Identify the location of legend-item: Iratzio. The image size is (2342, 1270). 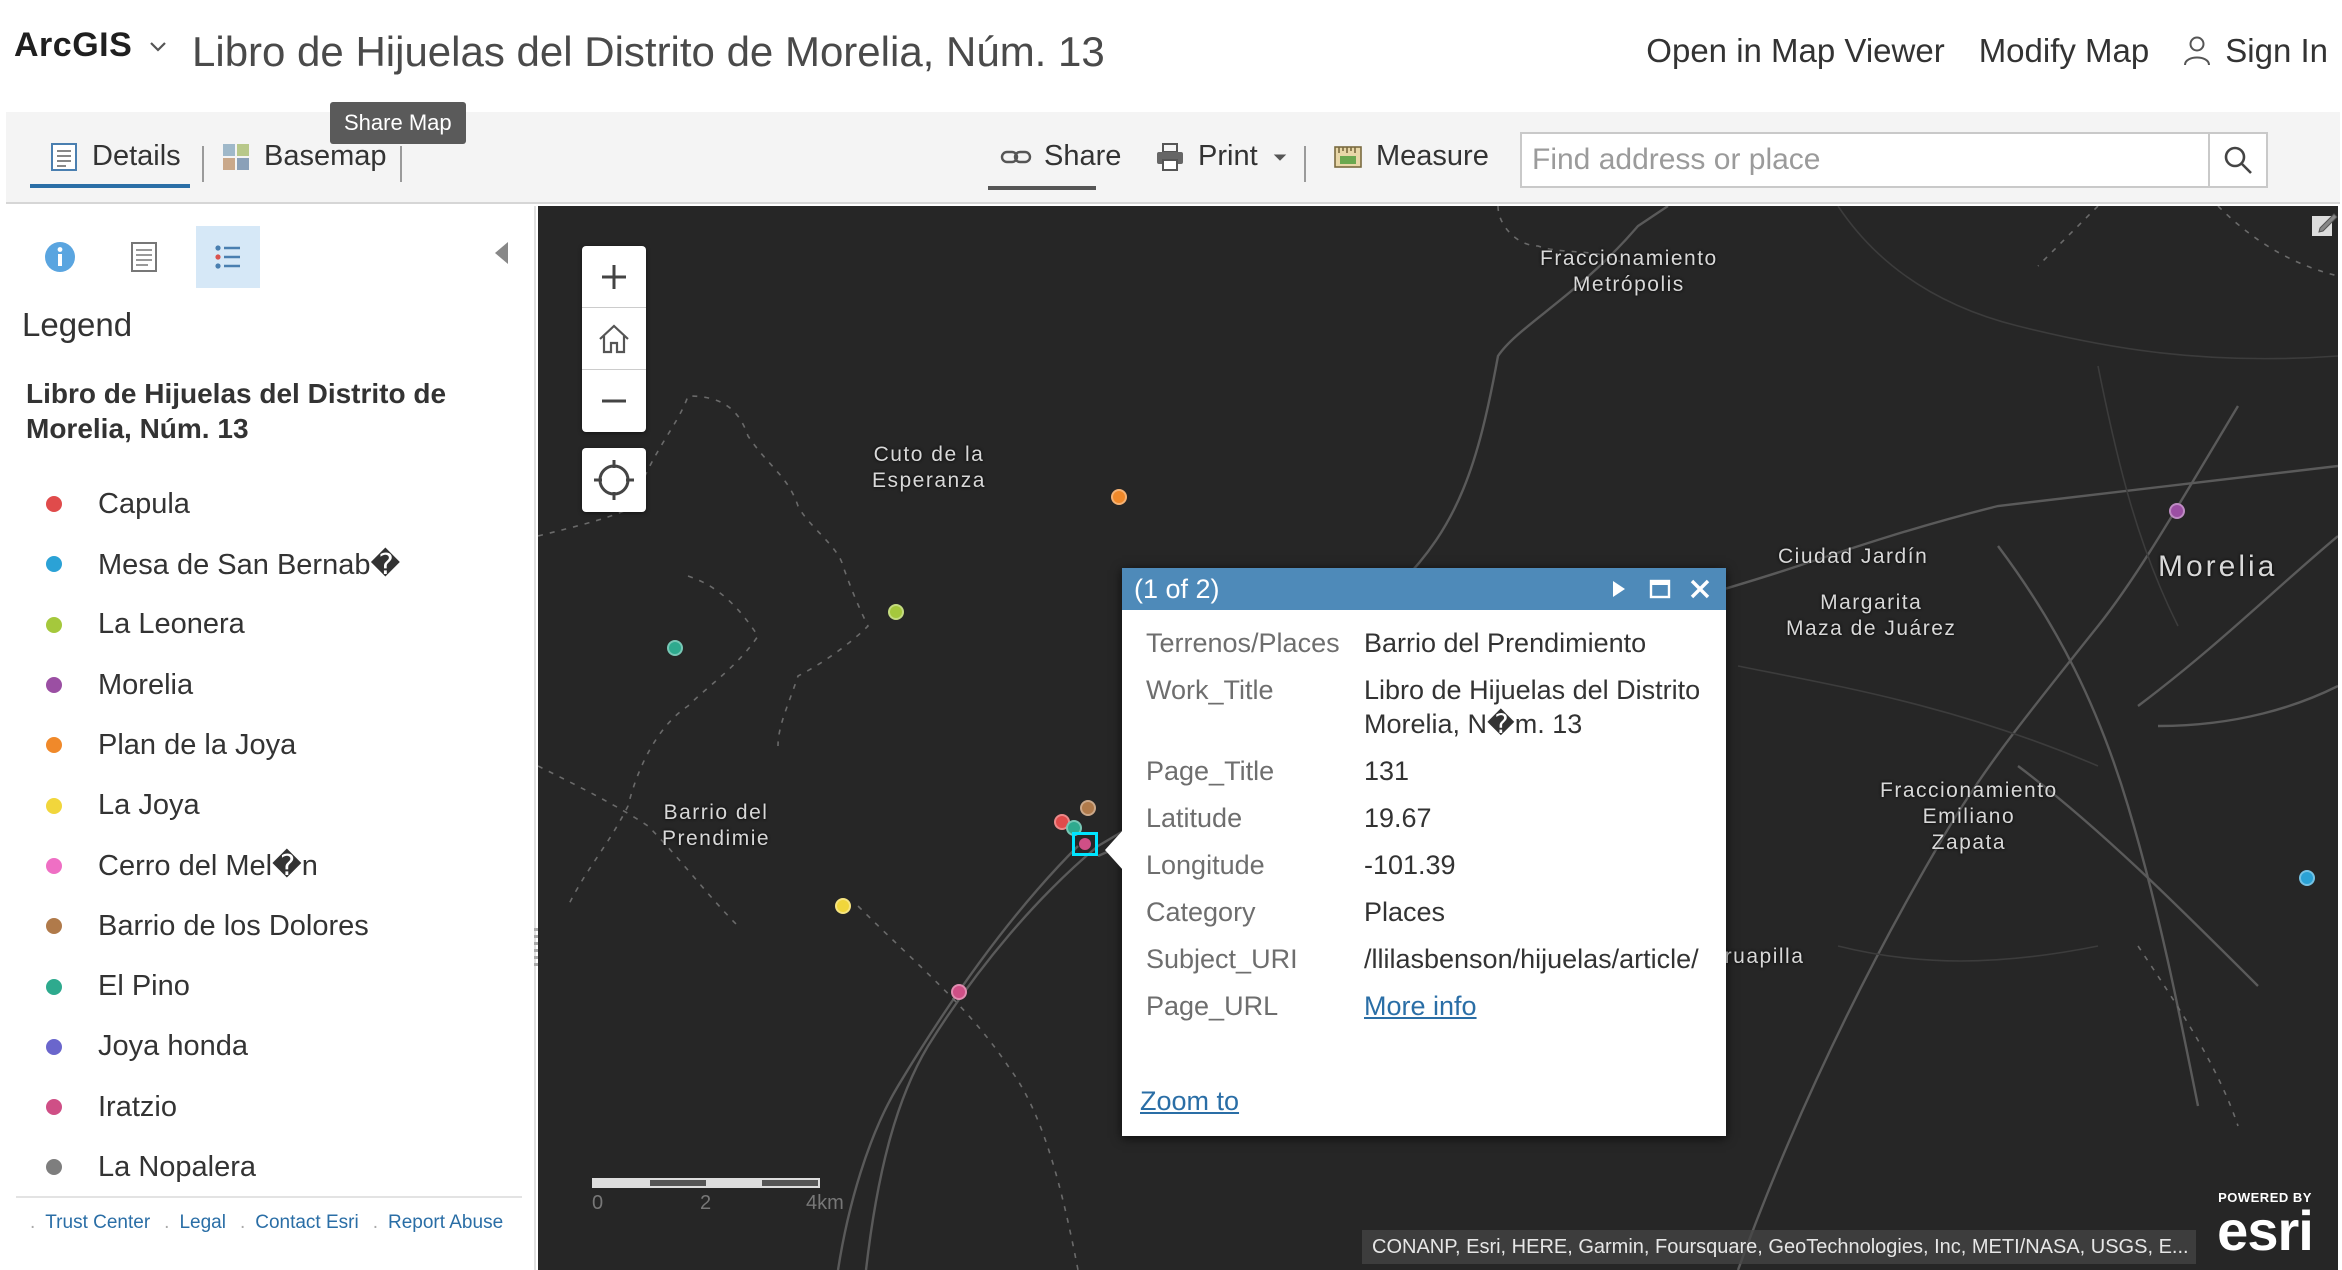
(223, 1107).